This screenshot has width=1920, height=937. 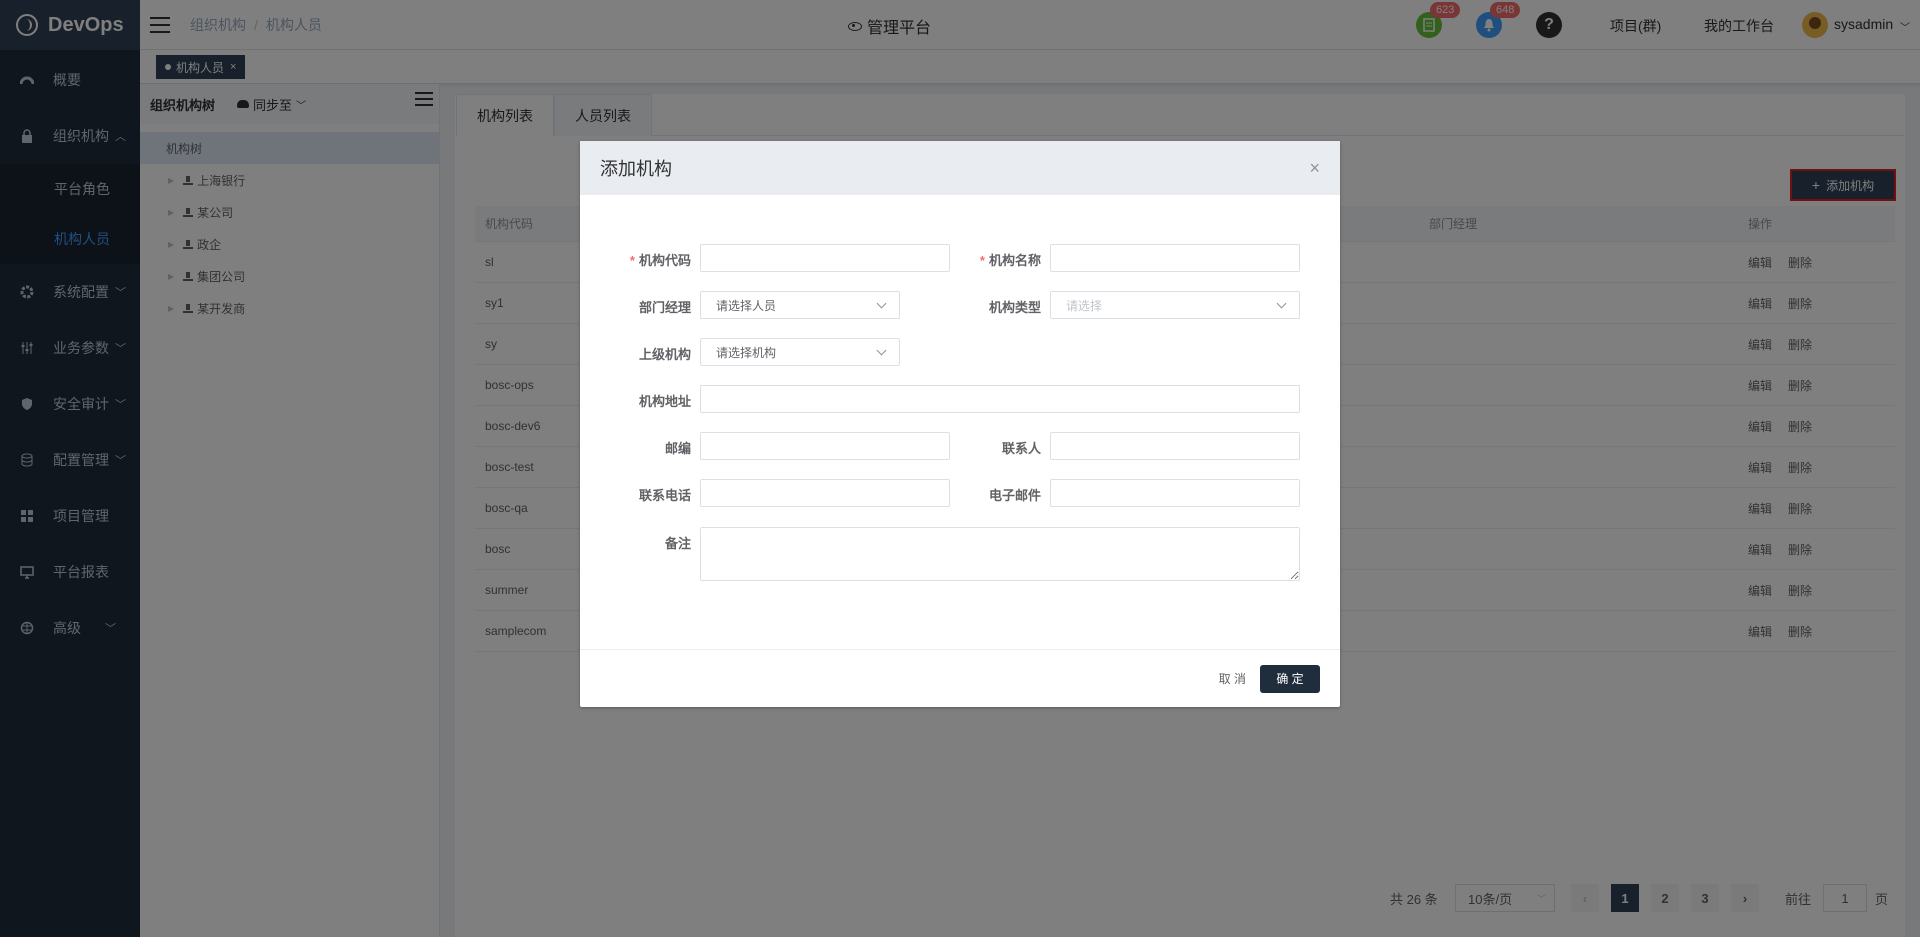 What do you see at coordinates (1014, 307) in the screenshot?
I see `type-label: 机构类型` at bounding box center [1014, 307].